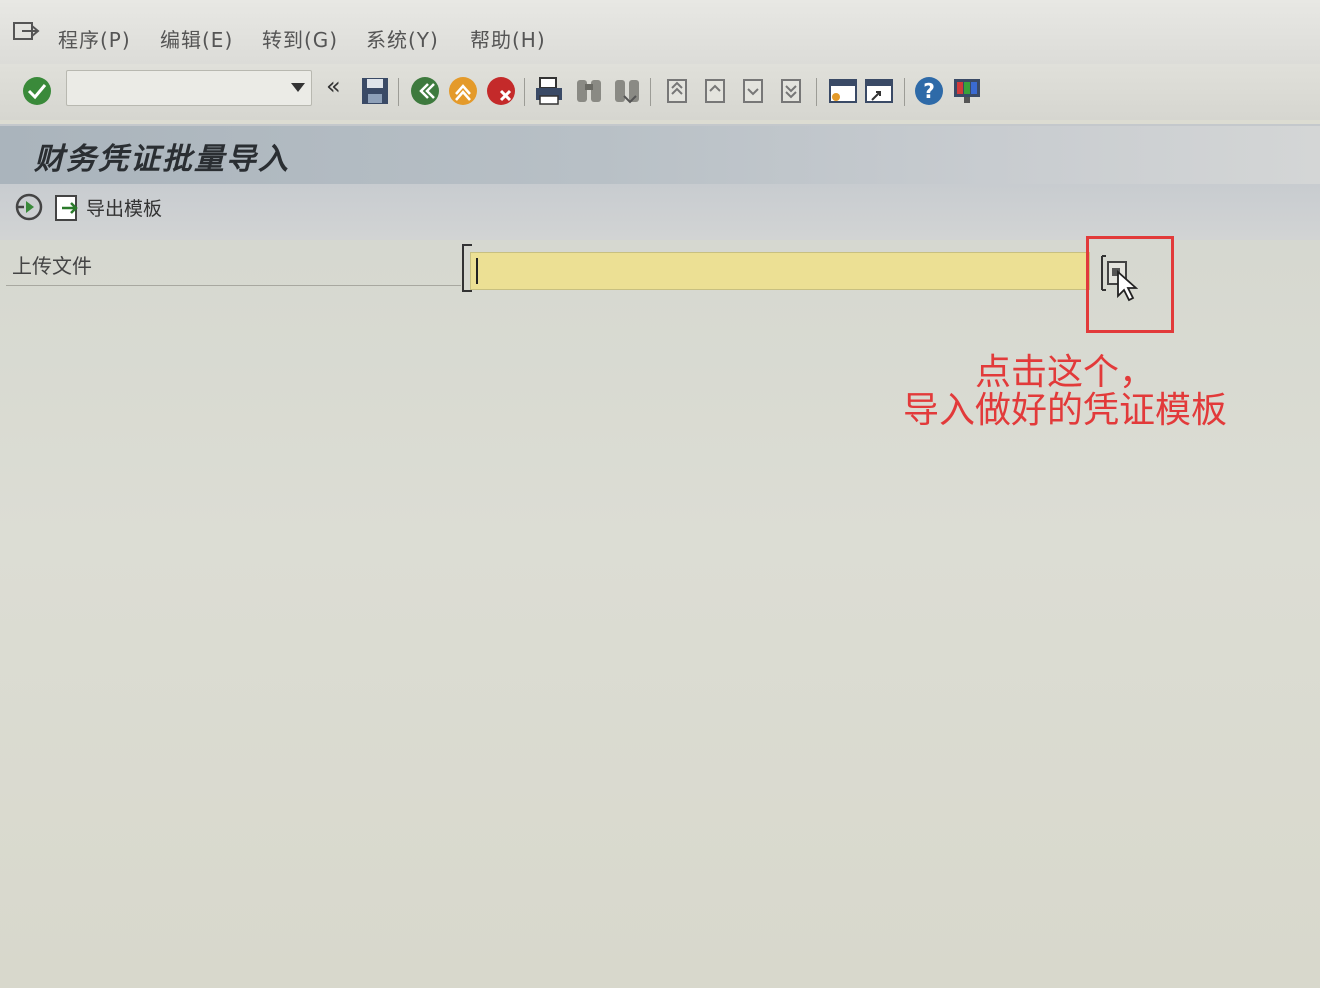 Image resolution: width=1320 pixels, height=988 pixels. What do you see at coordinates (715, 91) in the screenshot?
I see `previous-page-icon` at bounding box center [715, 91].